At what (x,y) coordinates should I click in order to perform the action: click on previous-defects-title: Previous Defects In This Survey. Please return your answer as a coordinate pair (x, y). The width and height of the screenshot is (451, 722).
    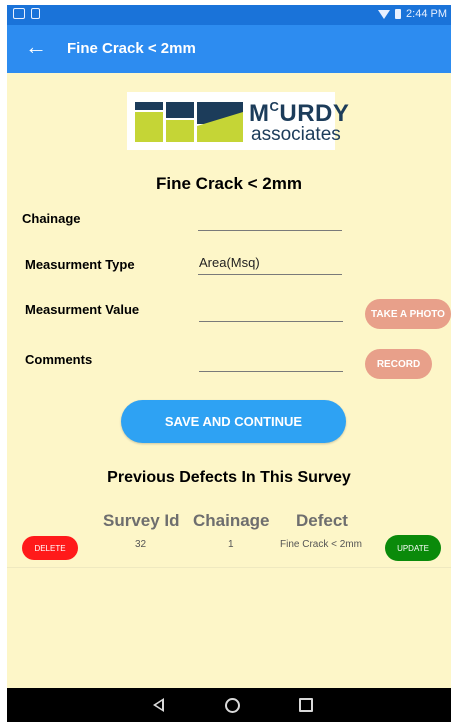
    Looking at the image, I should click on (229, 477).